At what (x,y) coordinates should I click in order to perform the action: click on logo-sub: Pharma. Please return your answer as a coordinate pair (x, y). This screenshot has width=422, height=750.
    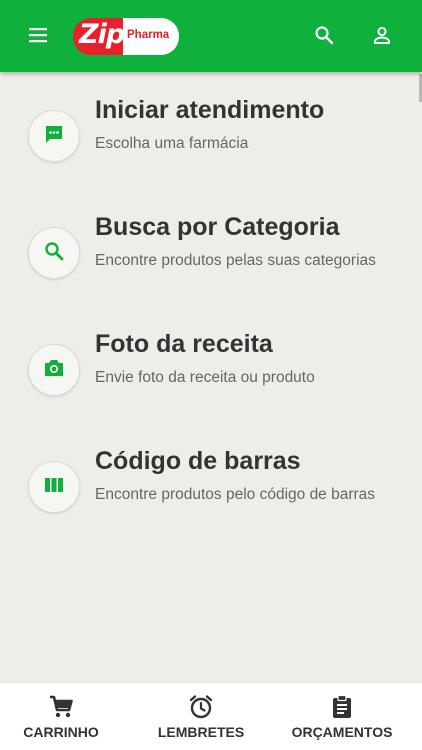
    Looking at the image, I should click on (148, 35).